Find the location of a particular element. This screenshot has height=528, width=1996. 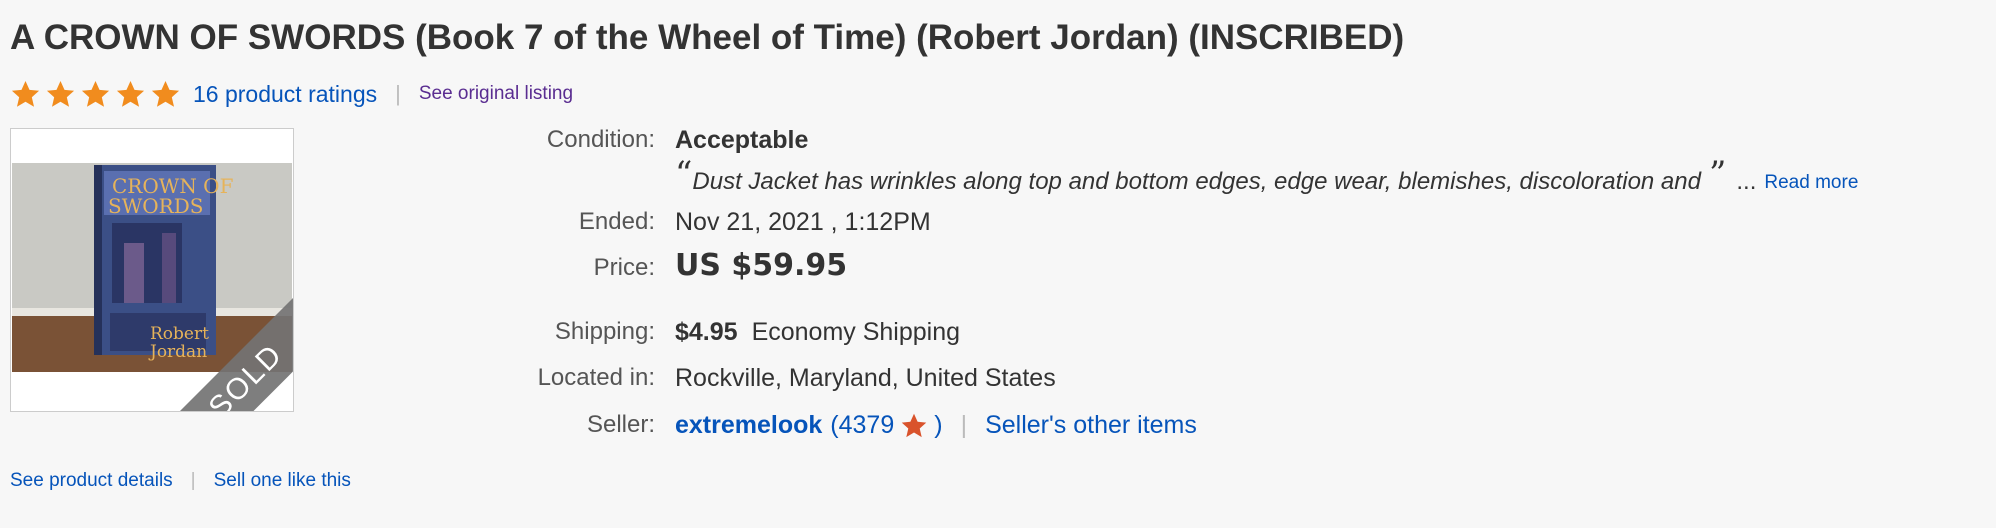

sell-one-like-this-link: Sell one like this is located at coordinates (282, 481).